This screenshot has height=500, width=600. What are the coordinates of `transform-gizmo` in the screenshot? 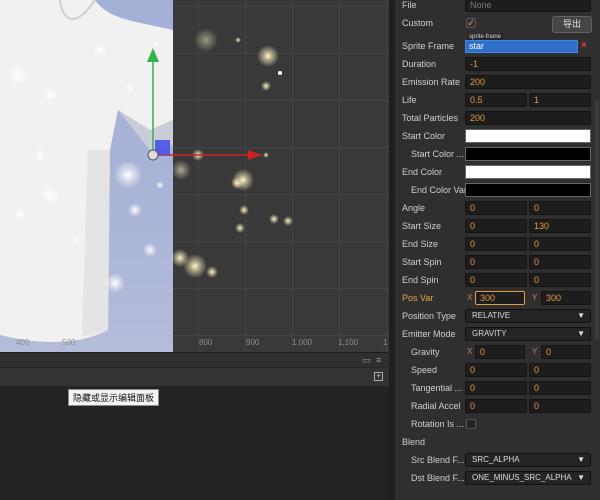 It's located at (204, 101).